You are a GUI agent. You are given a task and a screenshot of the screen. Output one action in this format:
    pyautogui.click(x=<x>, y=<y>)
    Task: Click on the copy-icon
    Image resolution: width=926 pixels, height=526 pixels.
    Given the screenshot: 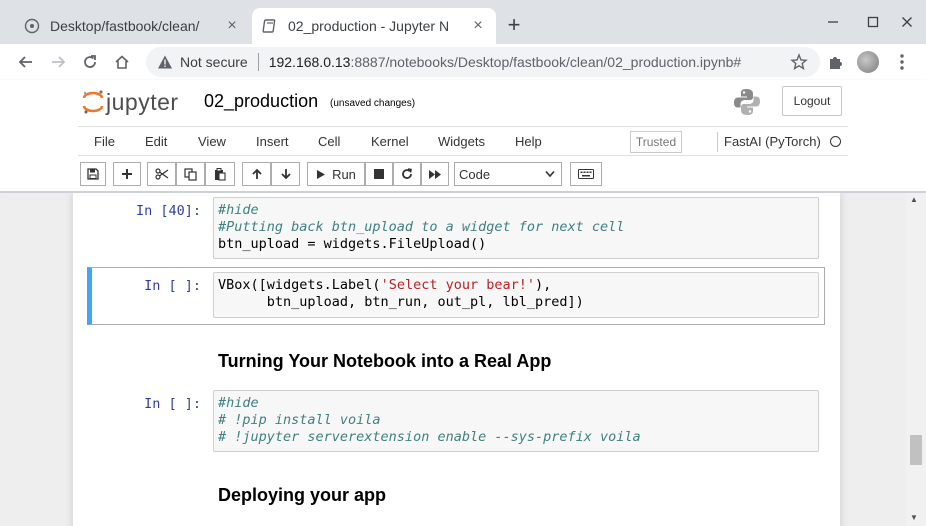 What is the action you would take?
    pyautogui.click(x=190, y=174)
    